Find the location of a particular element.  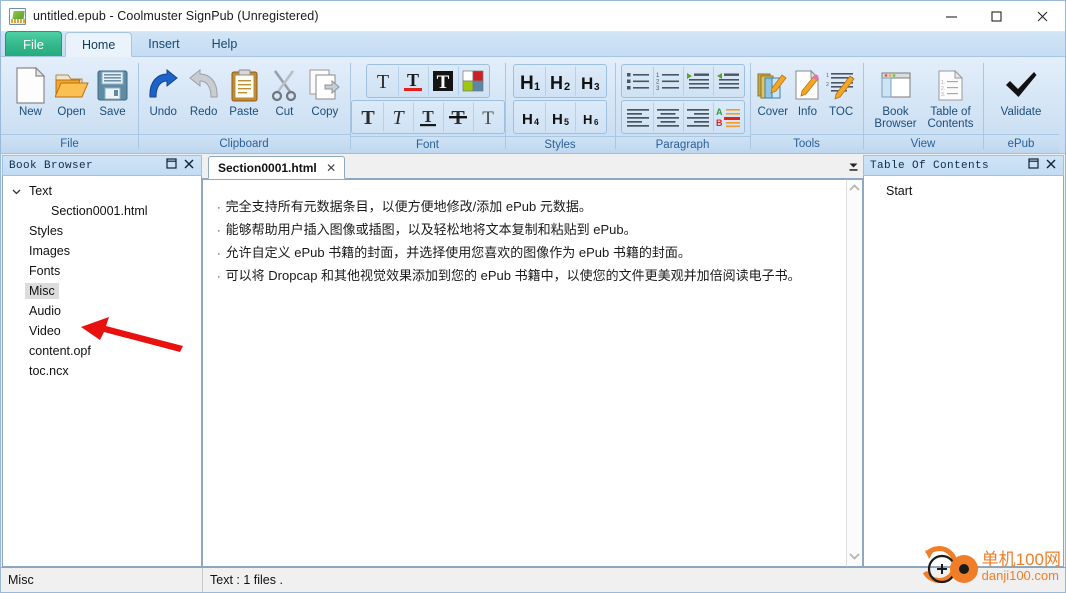

svg-text: 3. is located at coordinates (943, 95).